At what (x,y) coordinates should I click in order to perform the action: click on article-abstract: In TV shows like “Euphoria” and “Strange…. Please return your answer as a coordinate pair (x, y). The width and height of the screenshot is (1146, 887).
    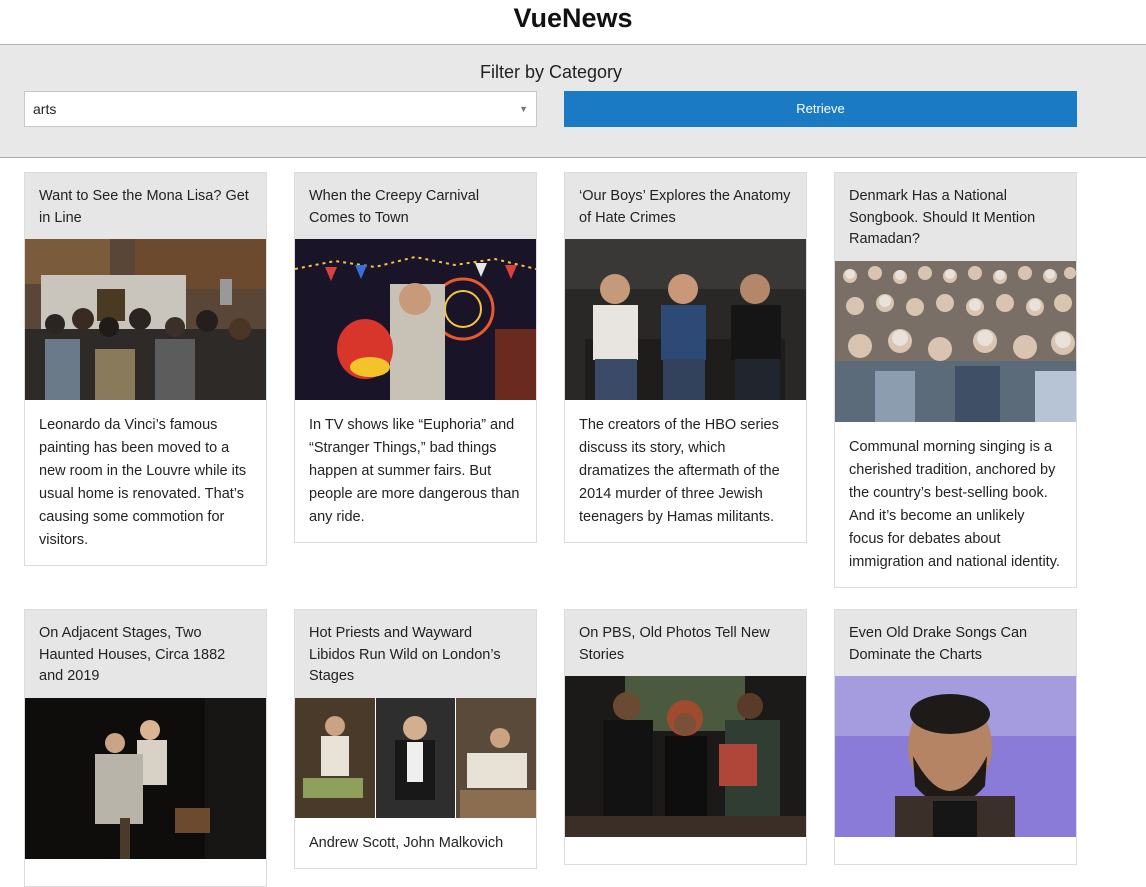
    Looking at the image, I should click on (414, 471).